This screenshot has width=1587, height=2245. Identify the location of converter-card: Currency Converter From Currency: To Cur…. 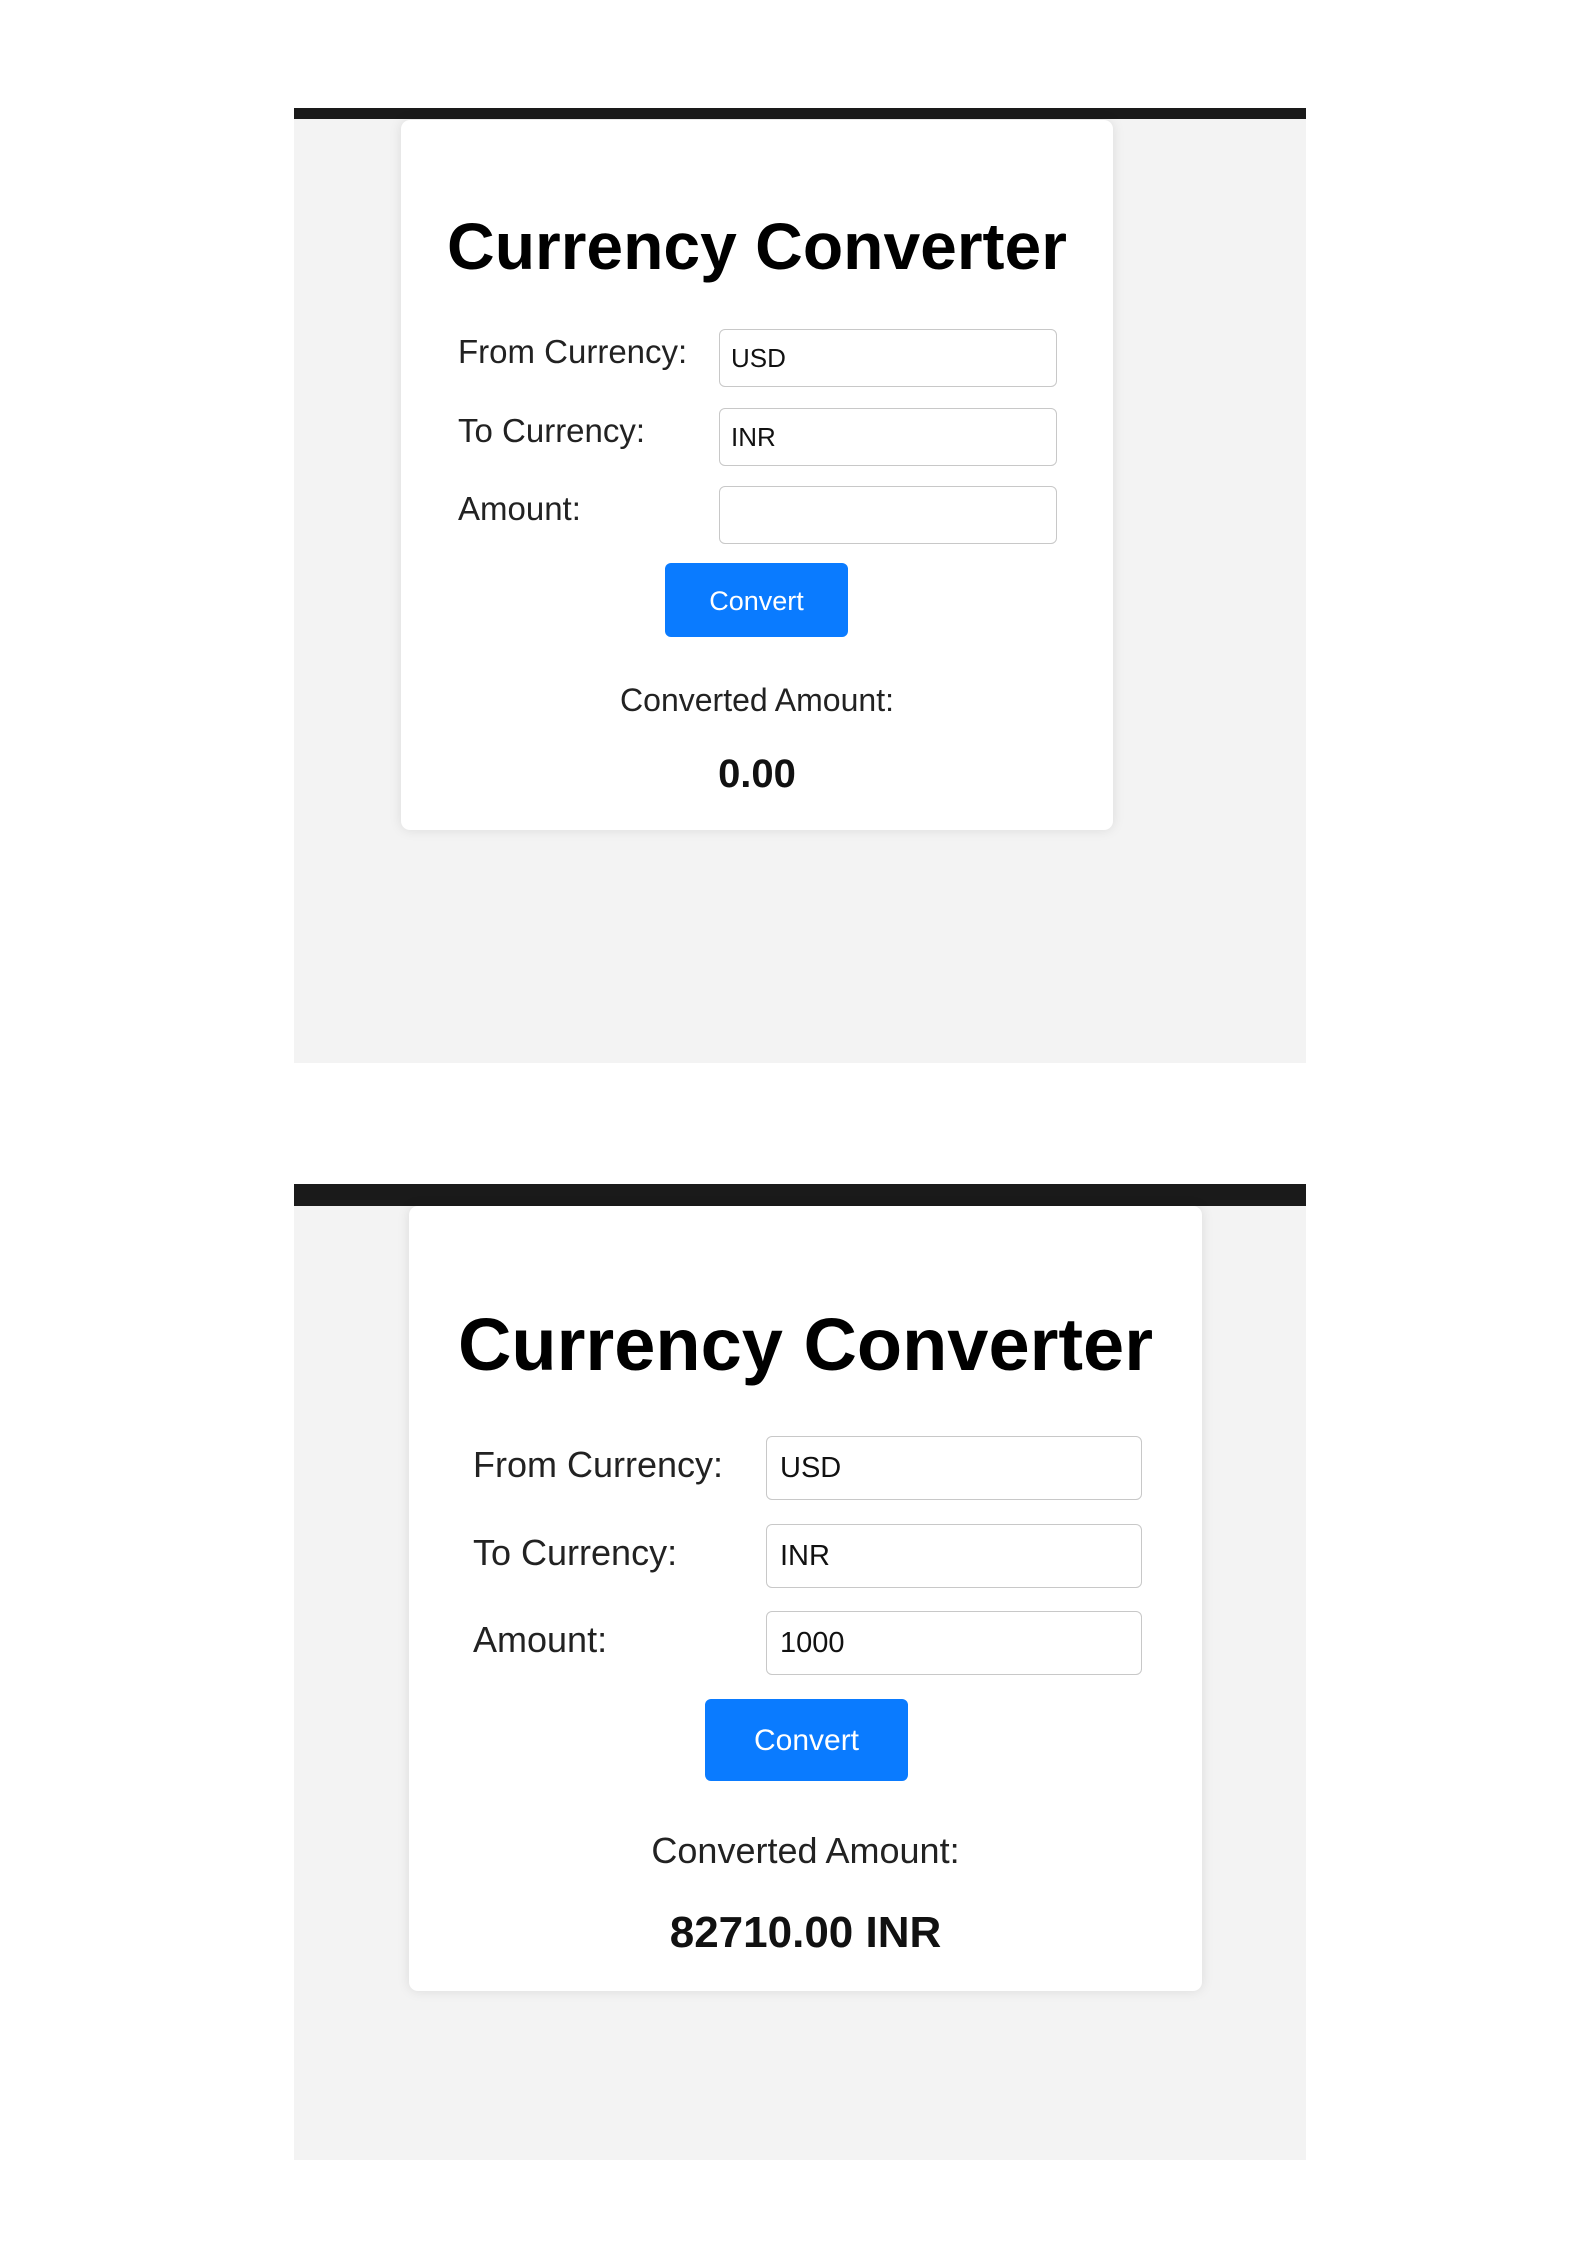
(757, 475).